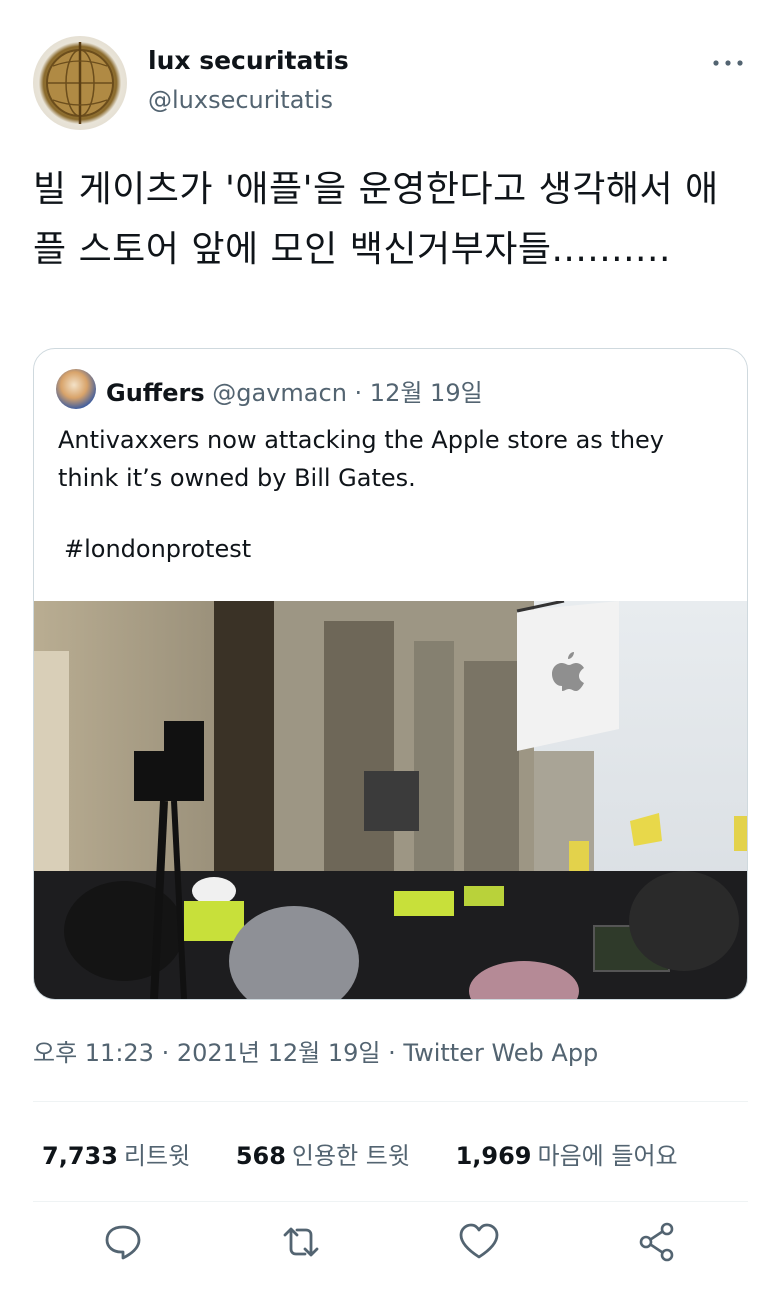 The height and width of the screenshot is (1303, 780). I want to click on more-icon, so click(728, 63).